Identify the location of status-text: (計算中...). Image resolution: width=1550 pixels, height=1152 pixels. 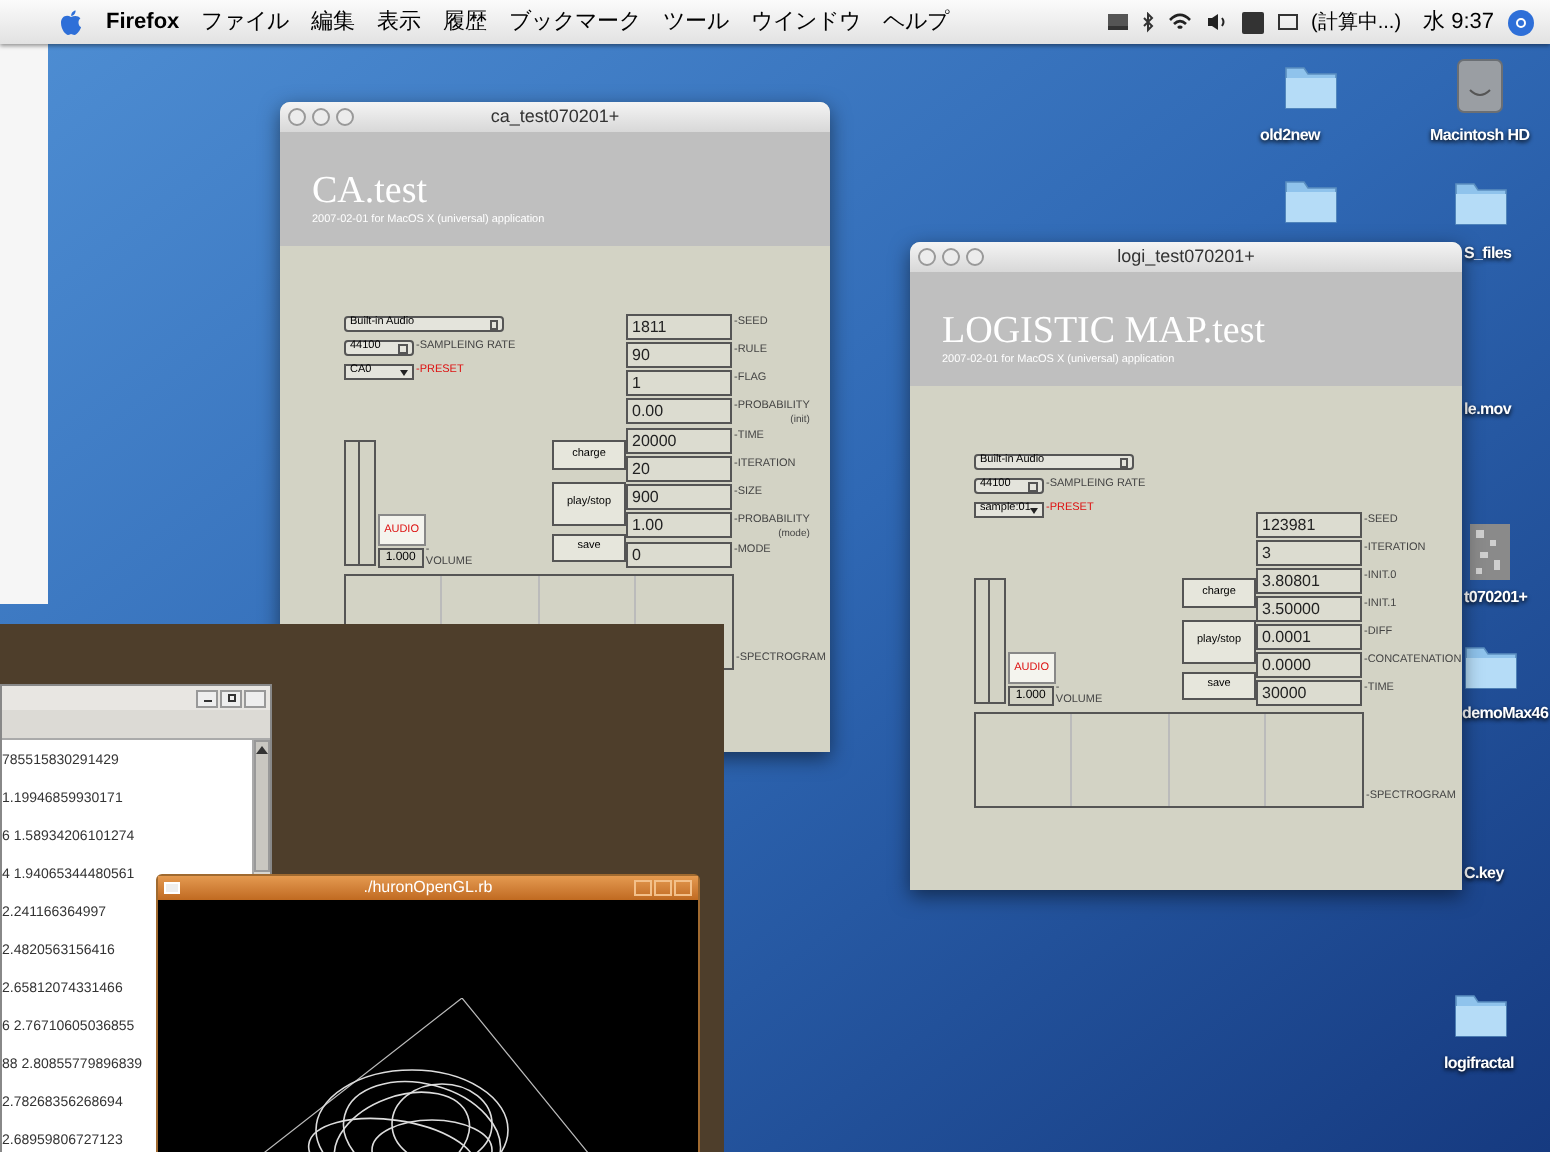
(1356, 22).